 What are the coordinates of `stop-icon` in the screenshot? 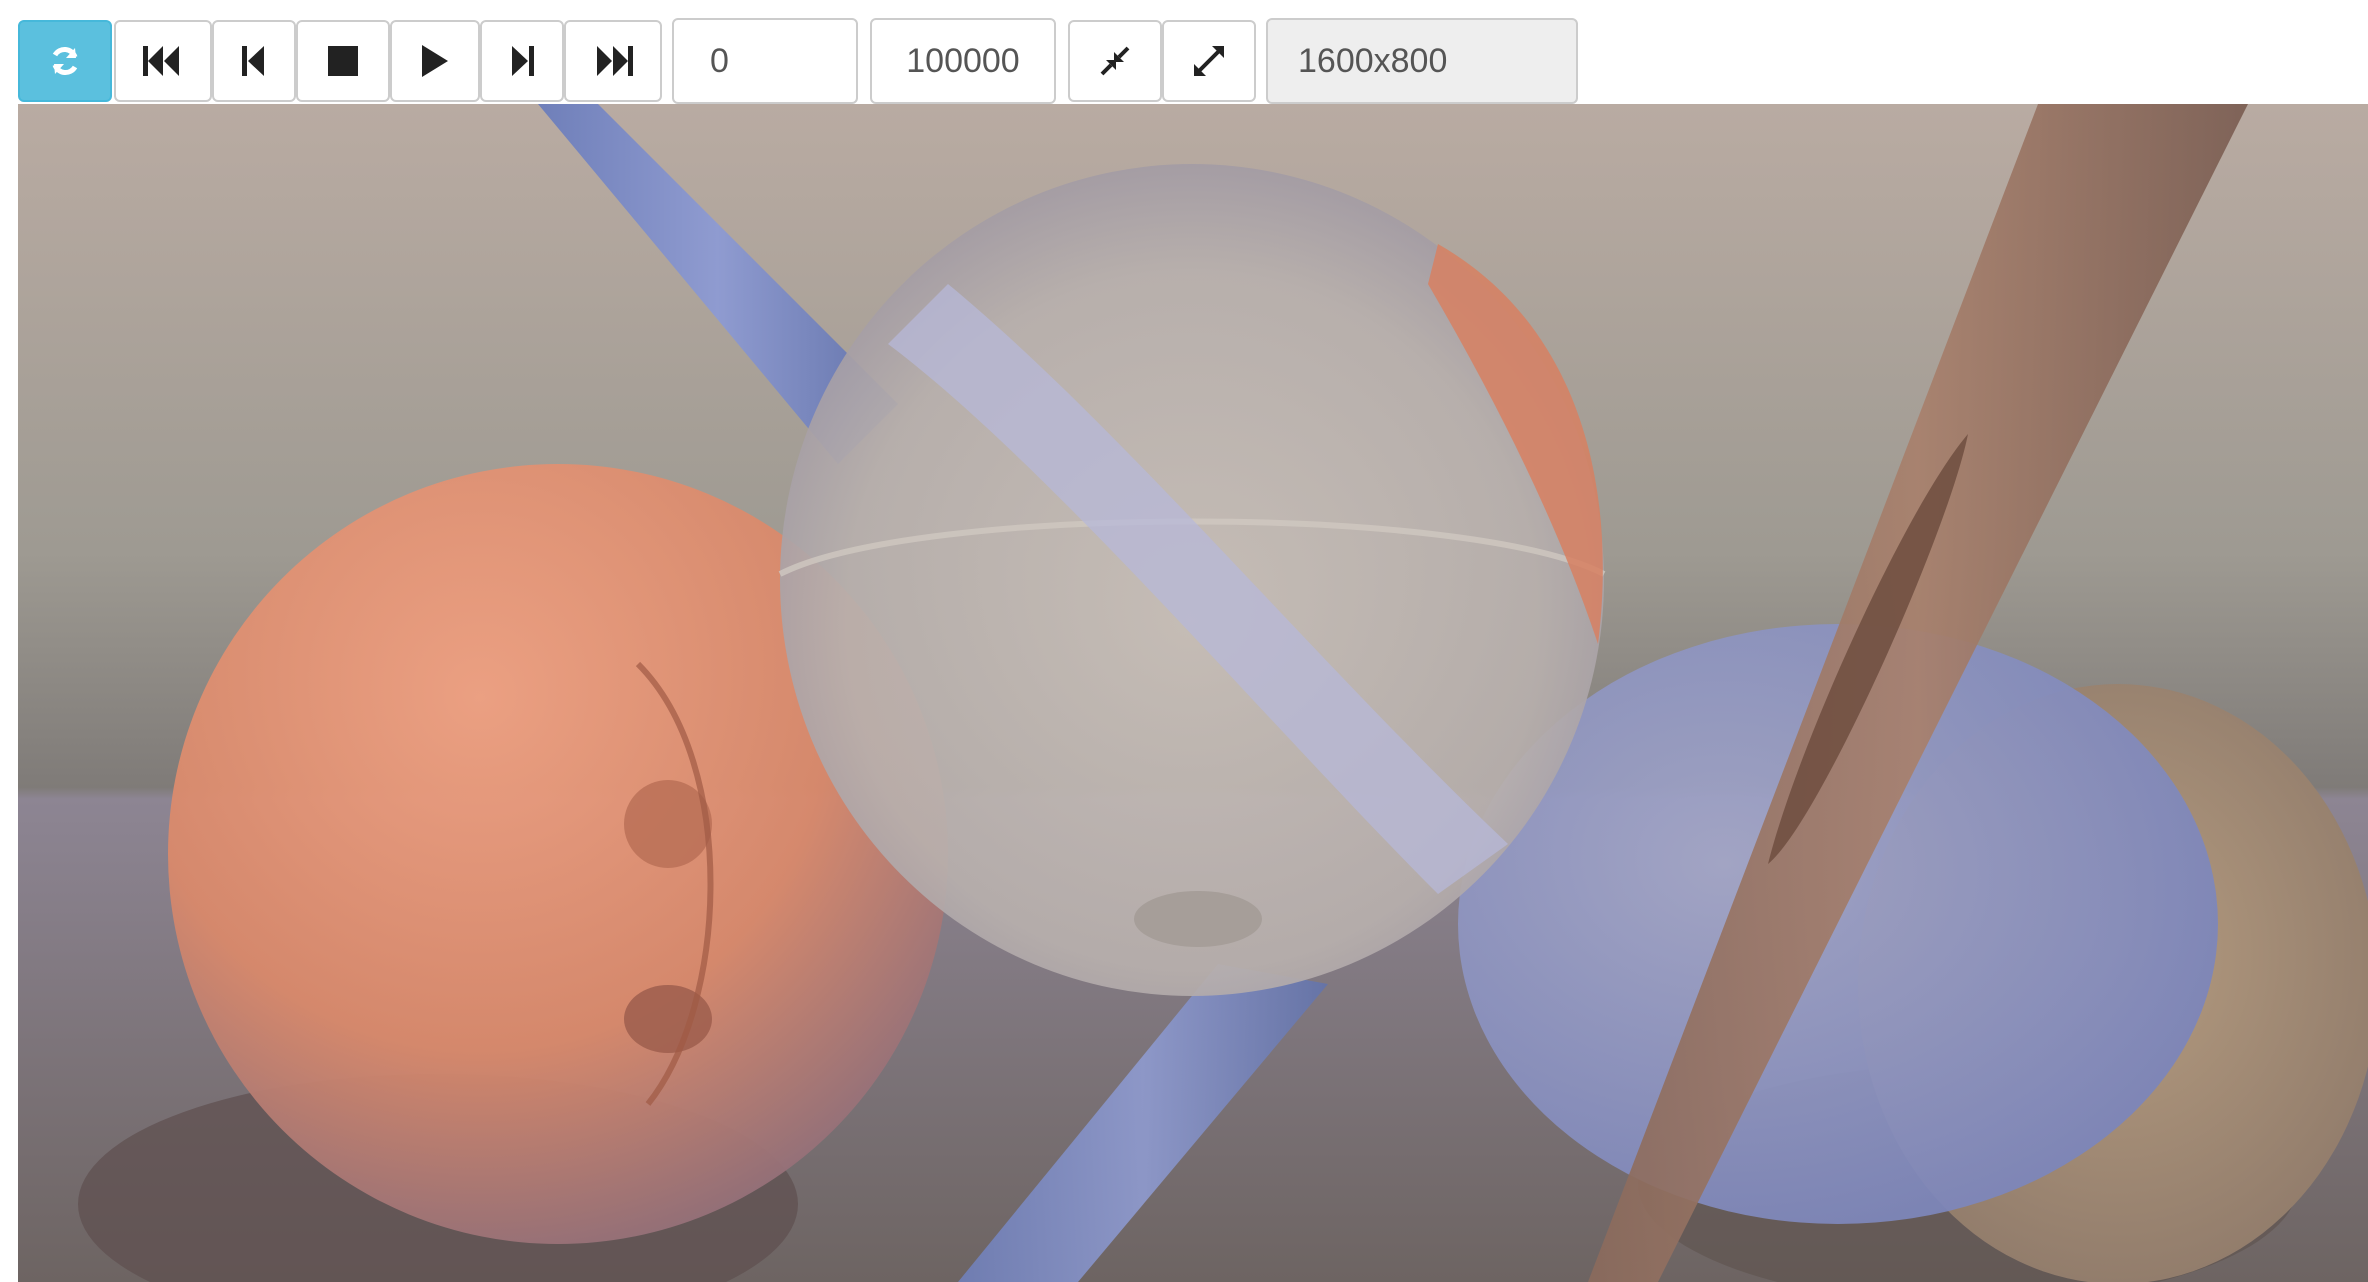 It's located at (343, 61).